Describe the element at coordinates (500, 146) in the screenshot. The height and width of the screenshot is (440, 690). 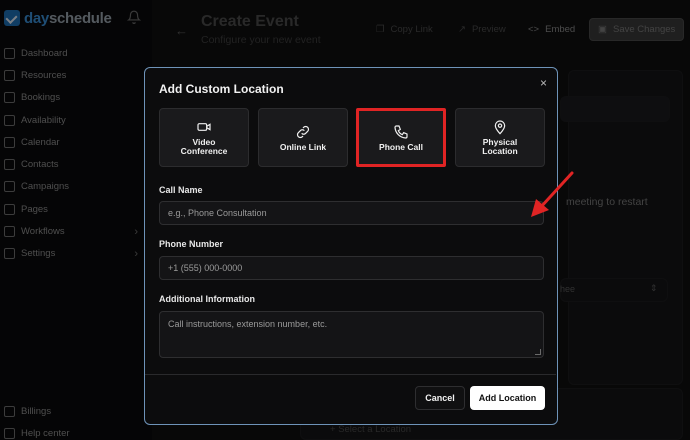
I see `option-label: Physical Location` at that location.